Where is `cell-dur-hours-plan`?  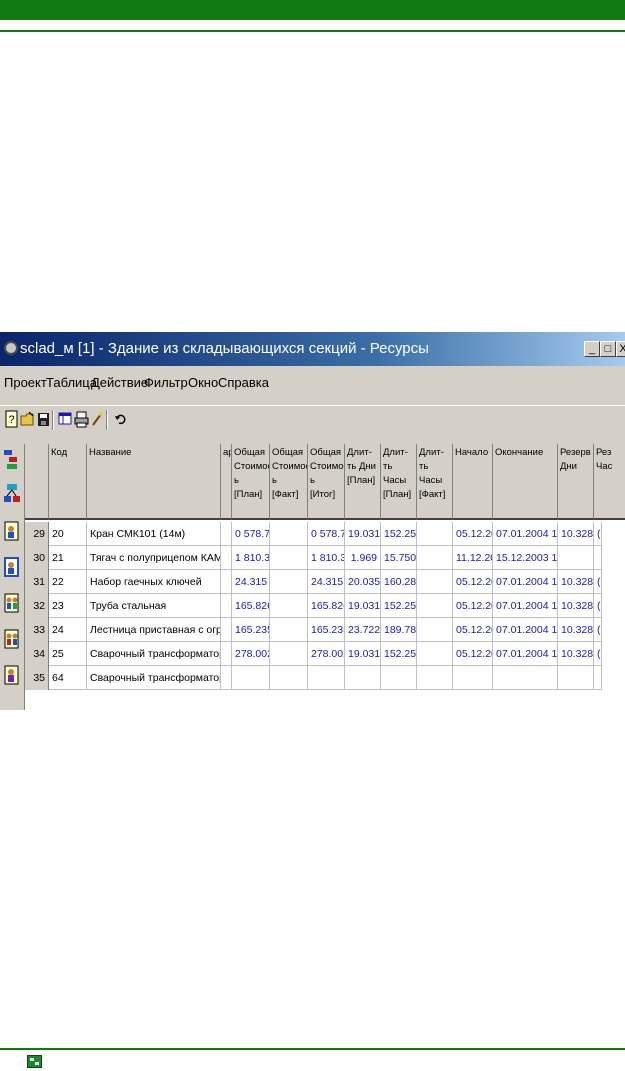
cell-dur-hours-plan is located at coordinates (399, 678).